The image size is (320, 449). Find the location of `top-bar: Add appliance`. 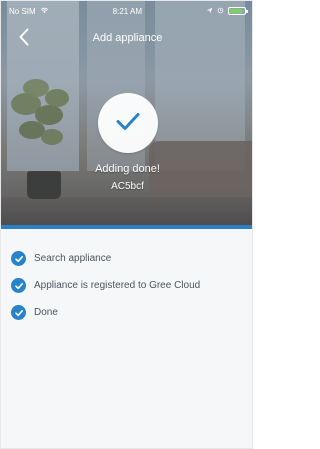

top-bar: Add appliance is located at coordinates (126, 38).